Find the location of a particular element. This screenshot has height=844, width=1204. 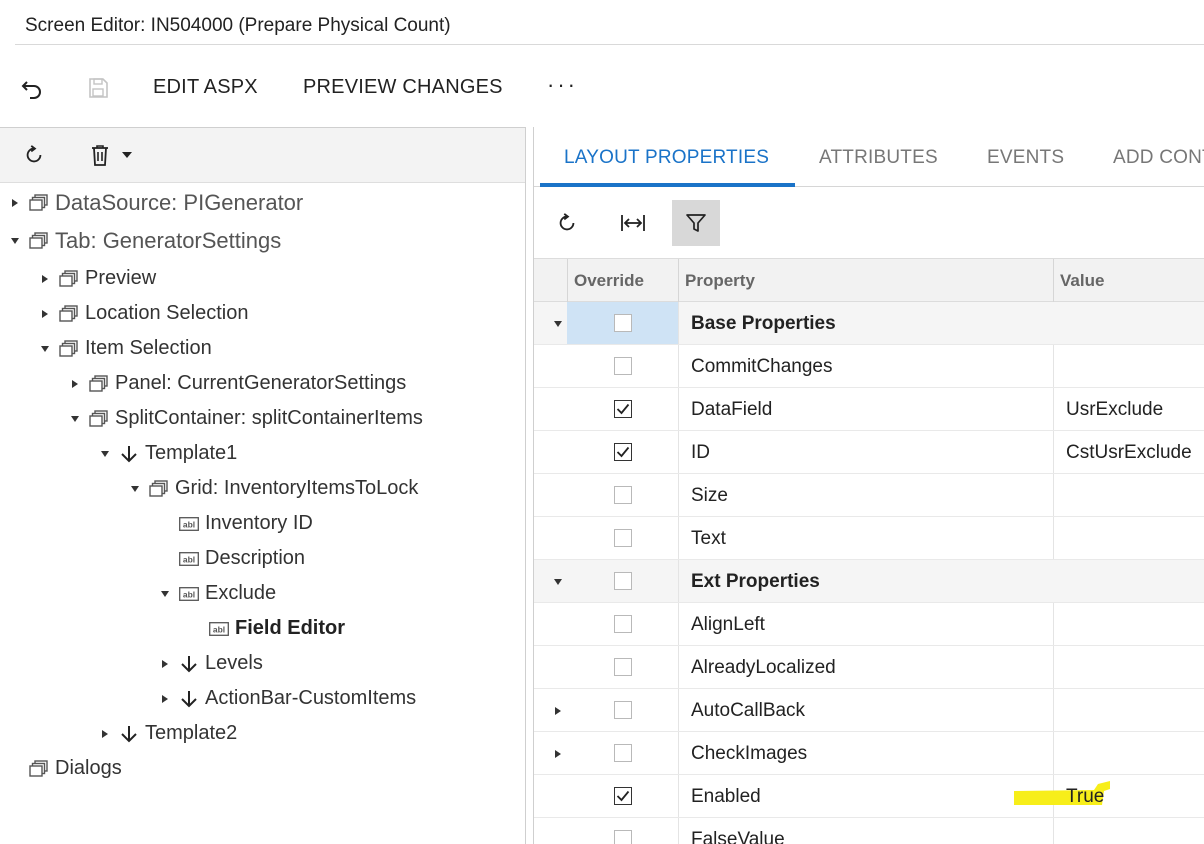

tree-node: Preview is located at coordinates (97, 278).